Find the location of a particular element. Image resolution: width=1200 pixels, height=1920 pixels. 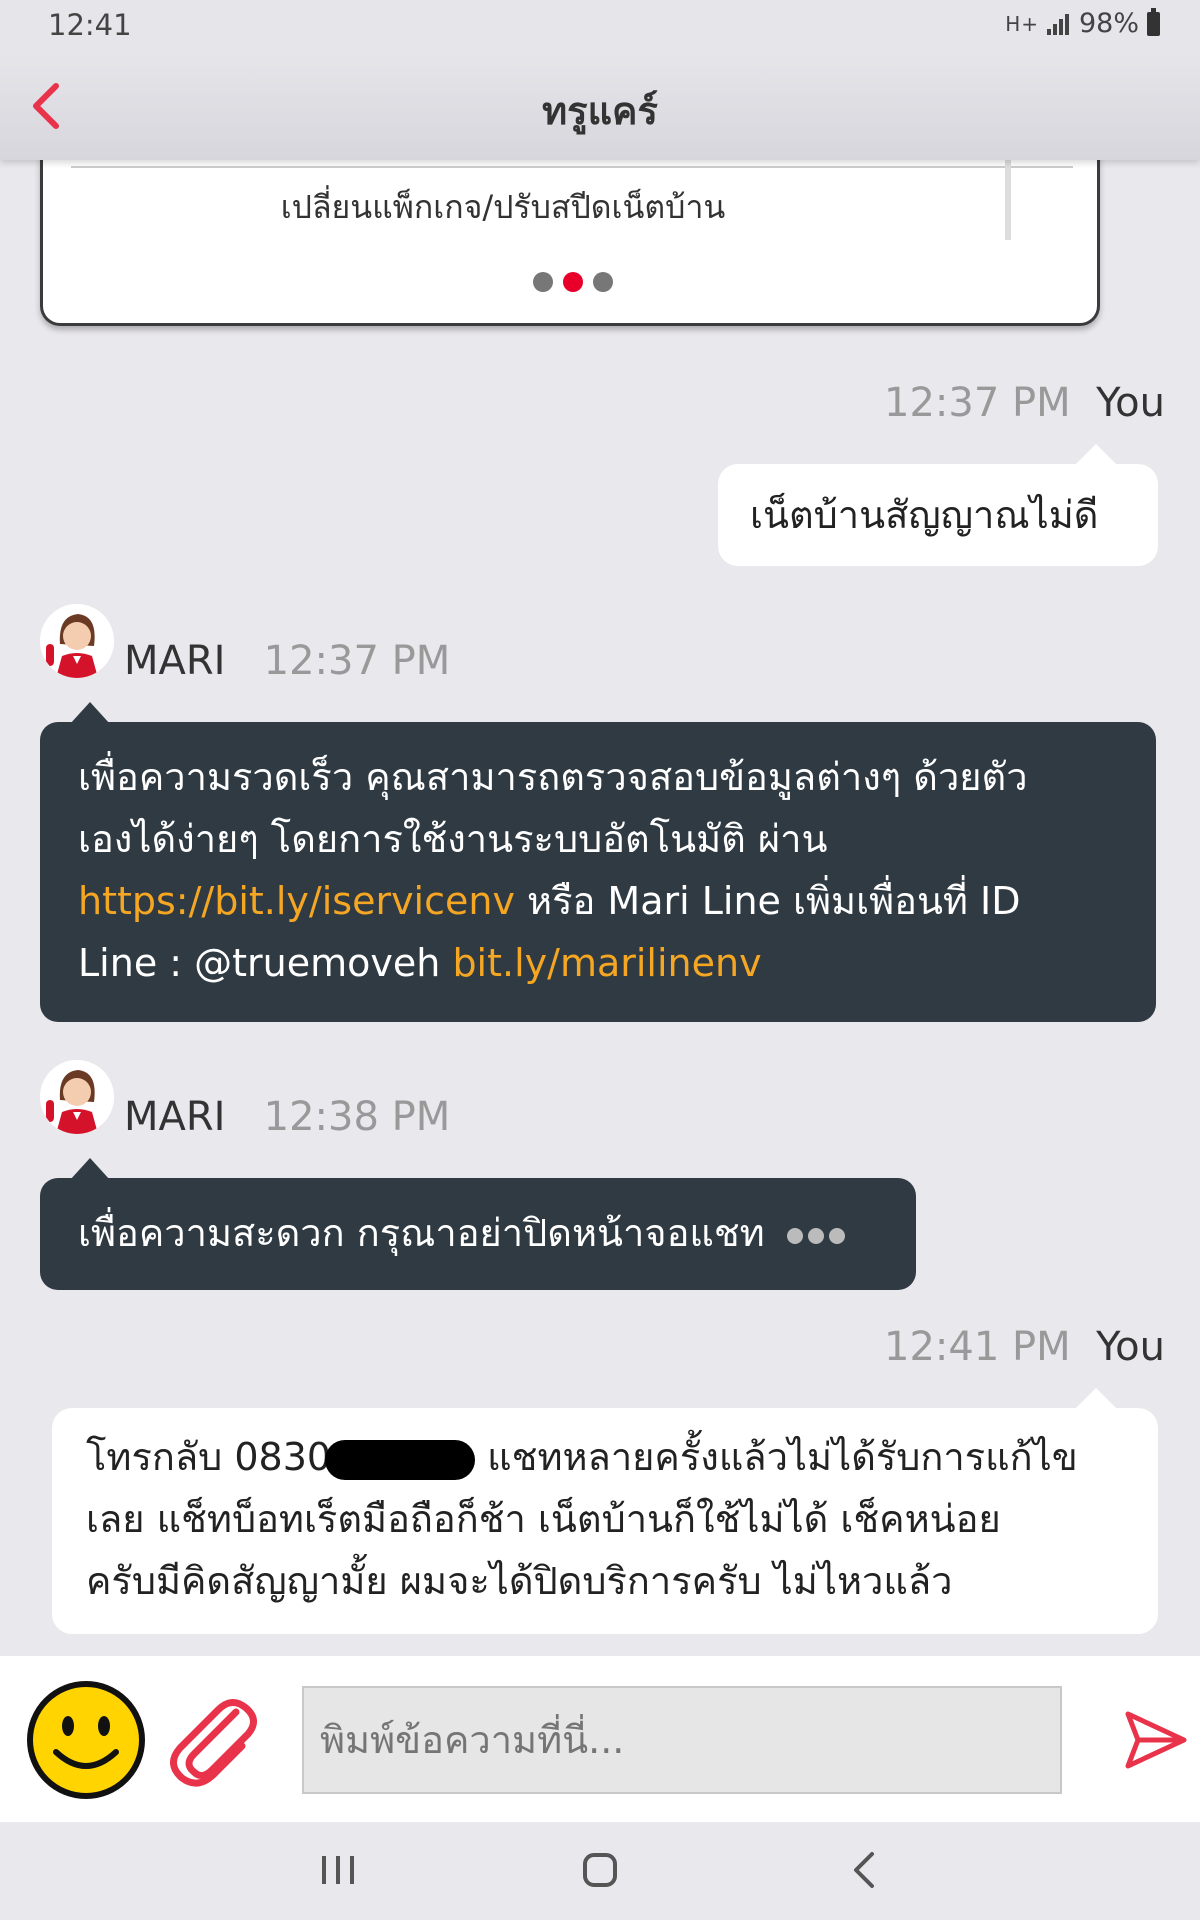

carousel-dot-active is located at coordinates (573, 282).